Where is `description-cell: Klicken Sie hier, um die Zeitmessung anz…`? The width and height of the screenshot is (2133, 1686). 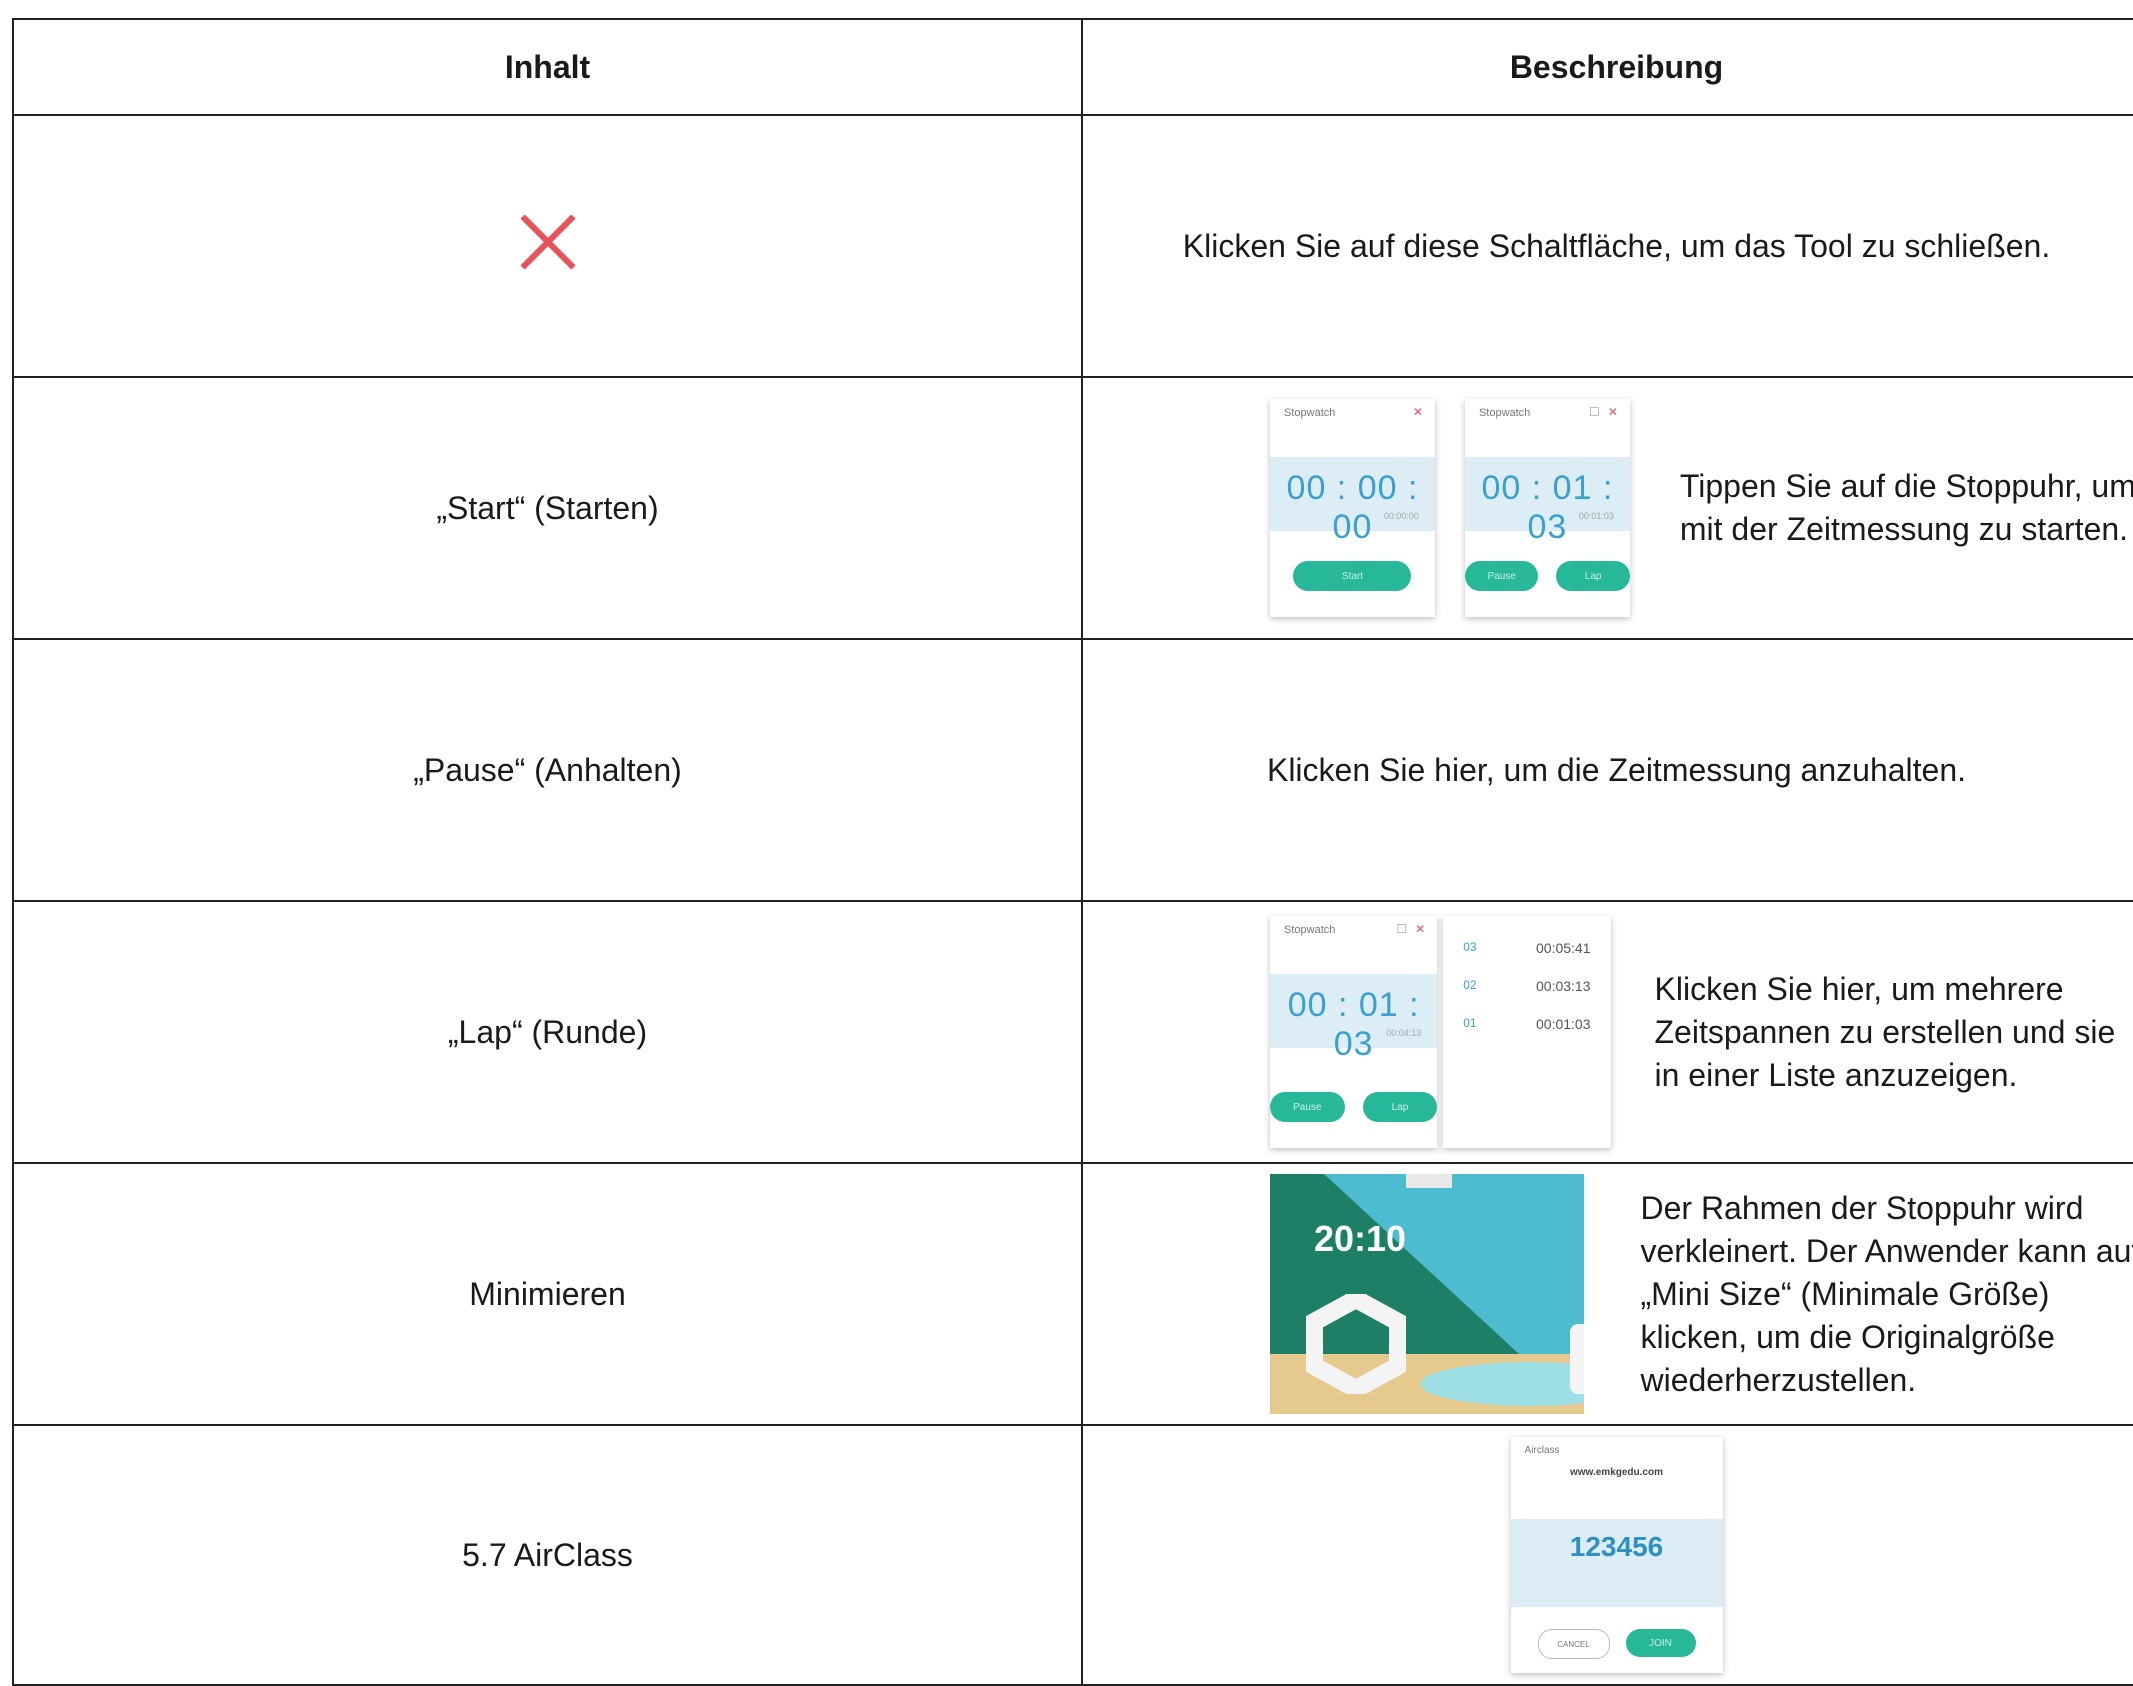
description-cell: Klicken Sie hier, um die Zeitmessung anz… is located at coordinates (1607, 770).